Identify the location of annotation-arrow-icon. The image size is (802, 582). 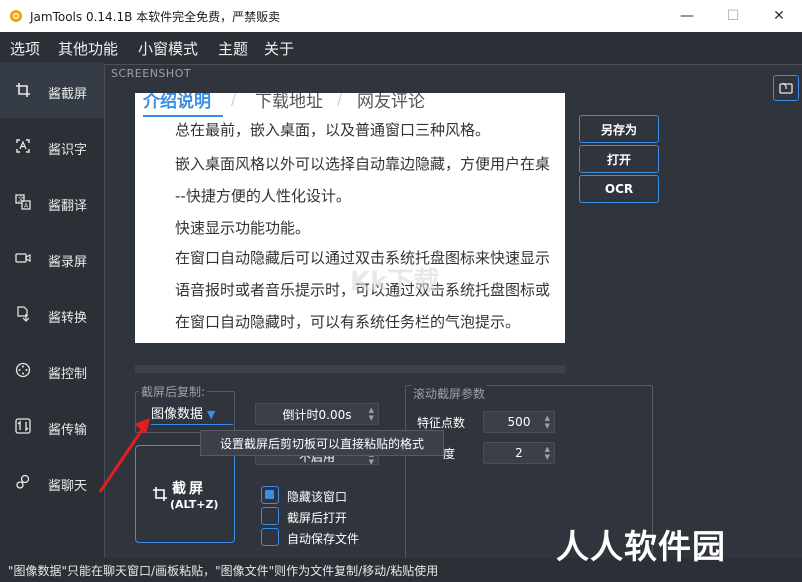
(124, 455).